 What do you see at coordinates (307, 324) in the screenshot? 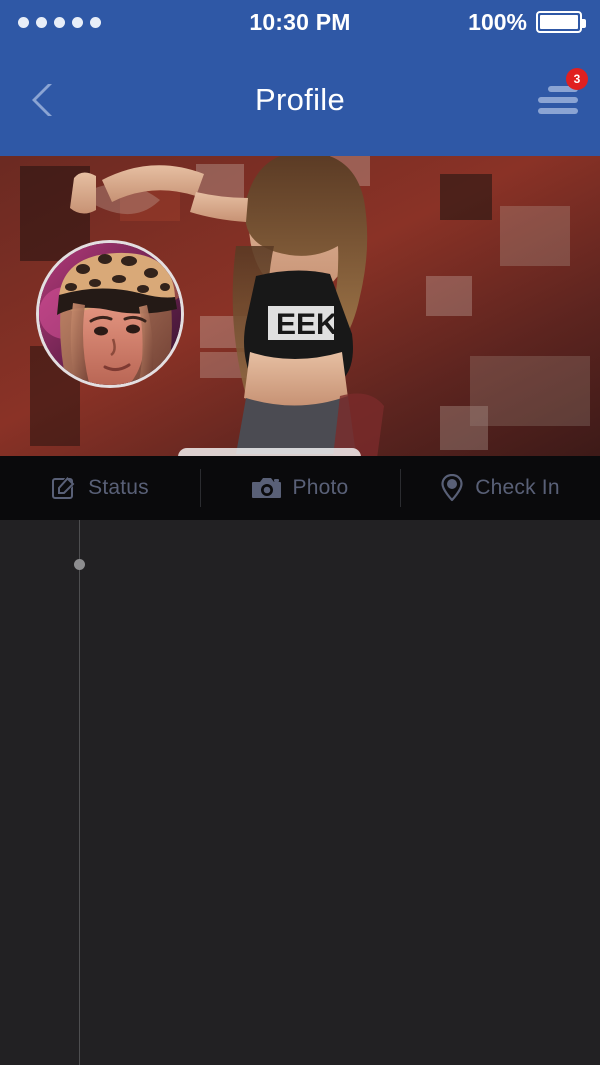
I see `svg-text: EEK` at bounding box center [307, 324].